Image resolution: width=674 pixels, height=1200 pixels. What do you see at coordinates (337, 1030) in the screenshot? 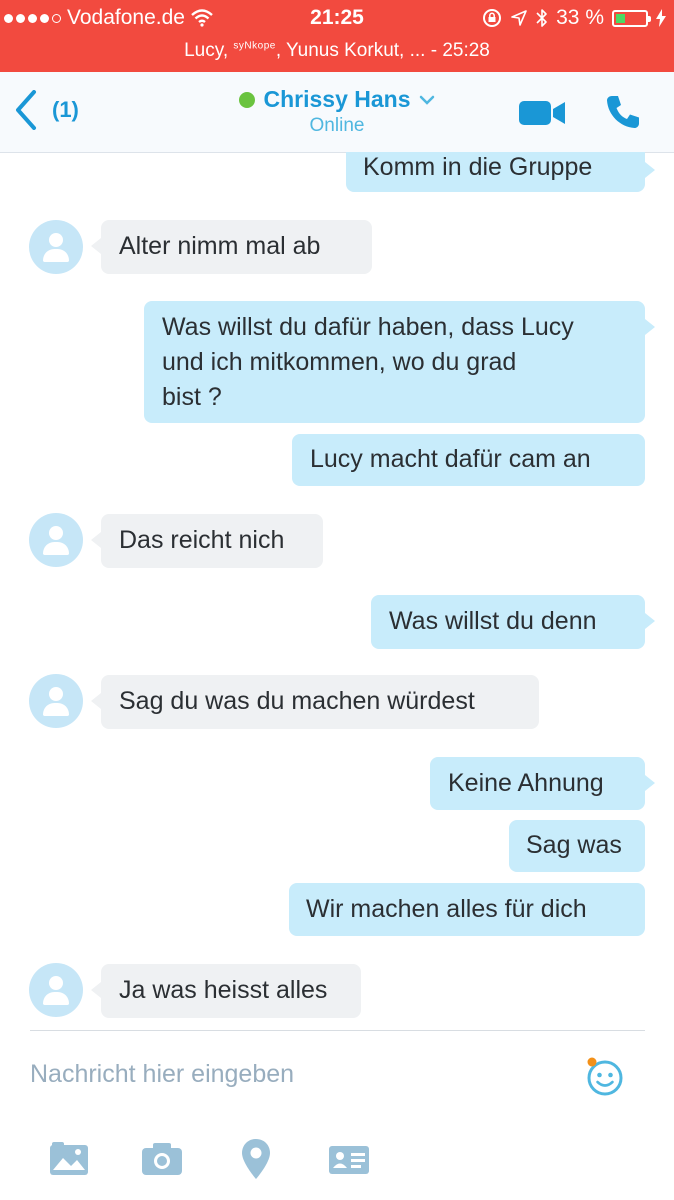
I see `composer-divider` at bounding box center [337, 1030].